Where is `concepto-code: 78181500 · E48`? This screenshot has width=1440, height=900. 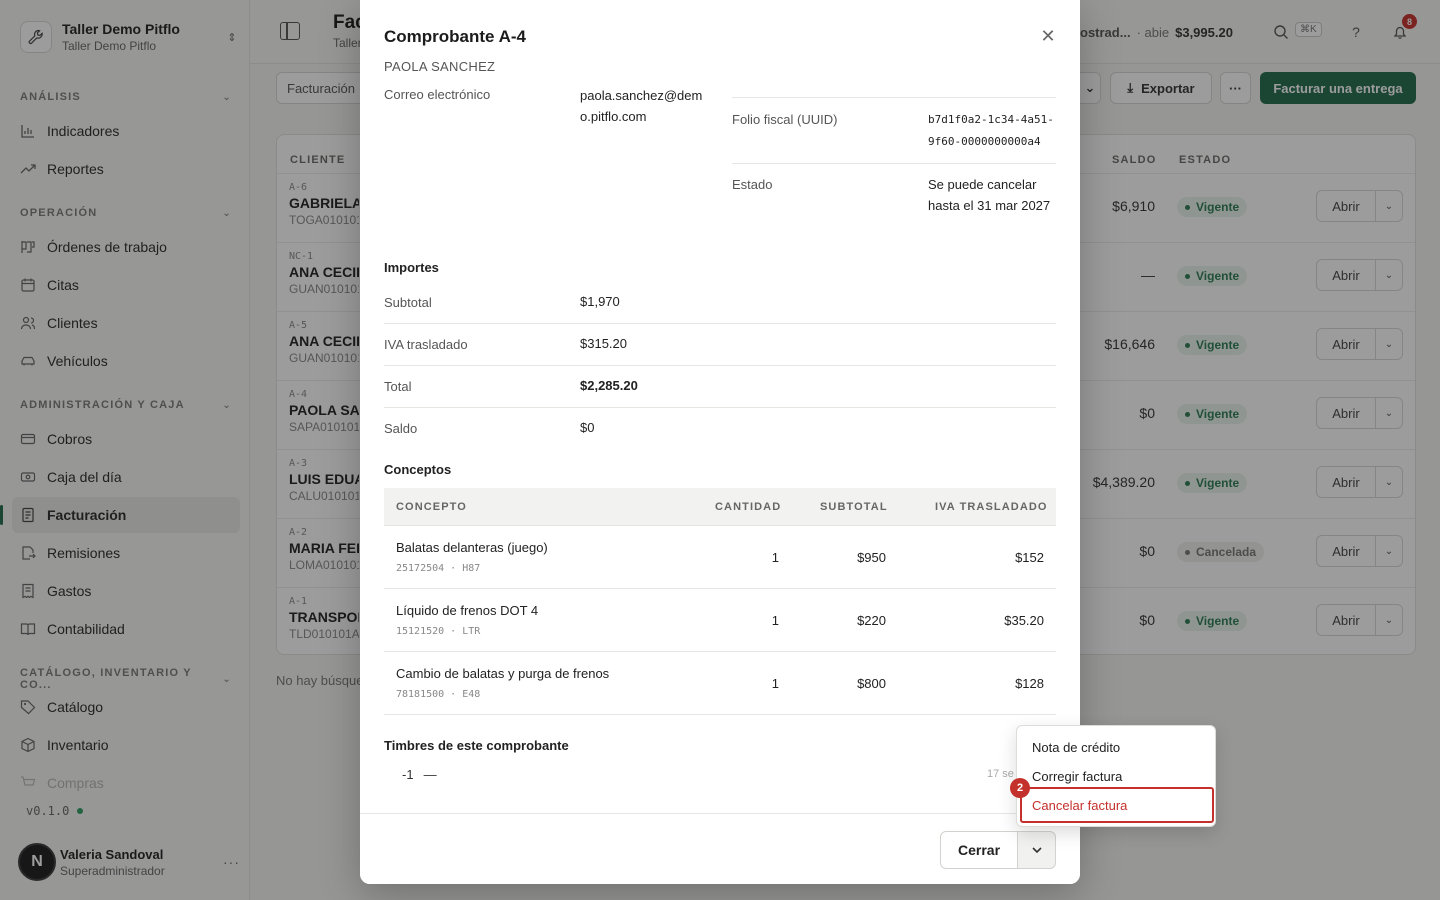
concepto-code: 78181500 · E48 is located at coordinates (438, 694).